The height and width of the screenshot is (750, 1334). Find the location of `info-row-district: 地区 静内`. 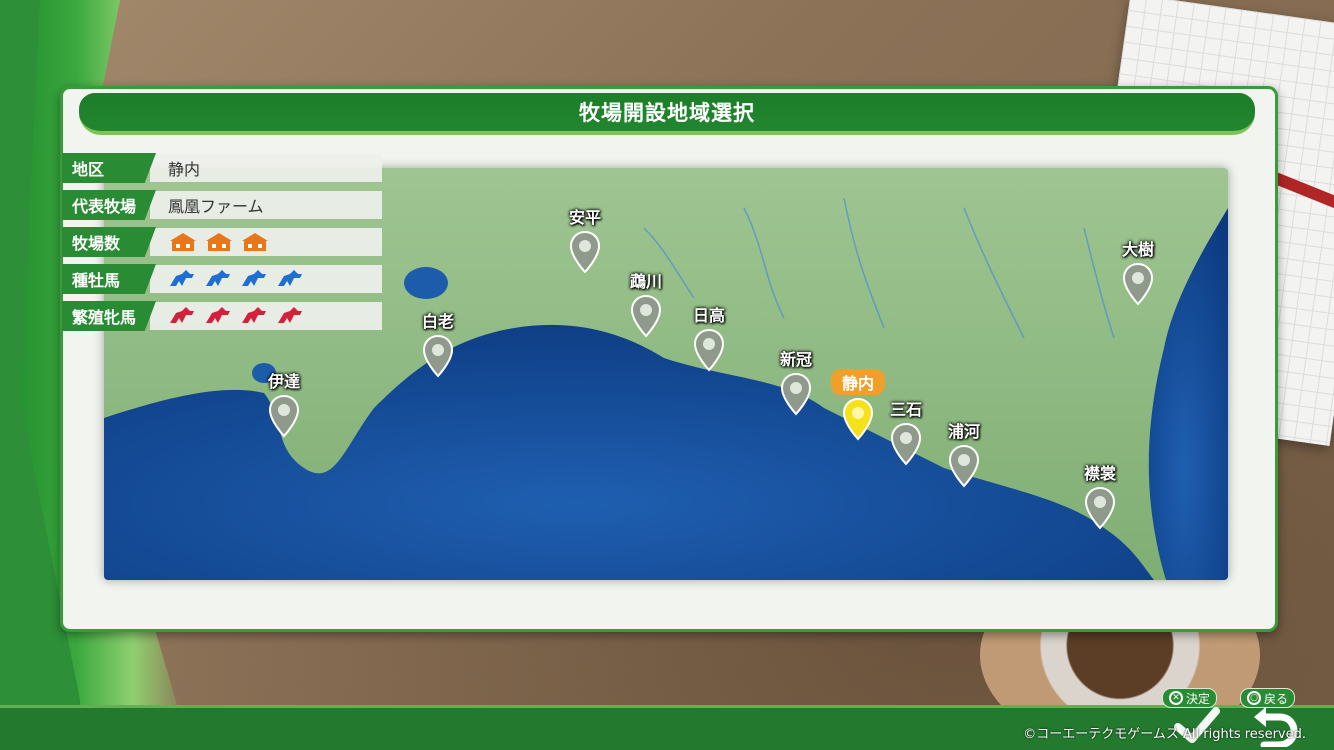

info-row-district: 地区 静内 is located at coordinates (222, 168).